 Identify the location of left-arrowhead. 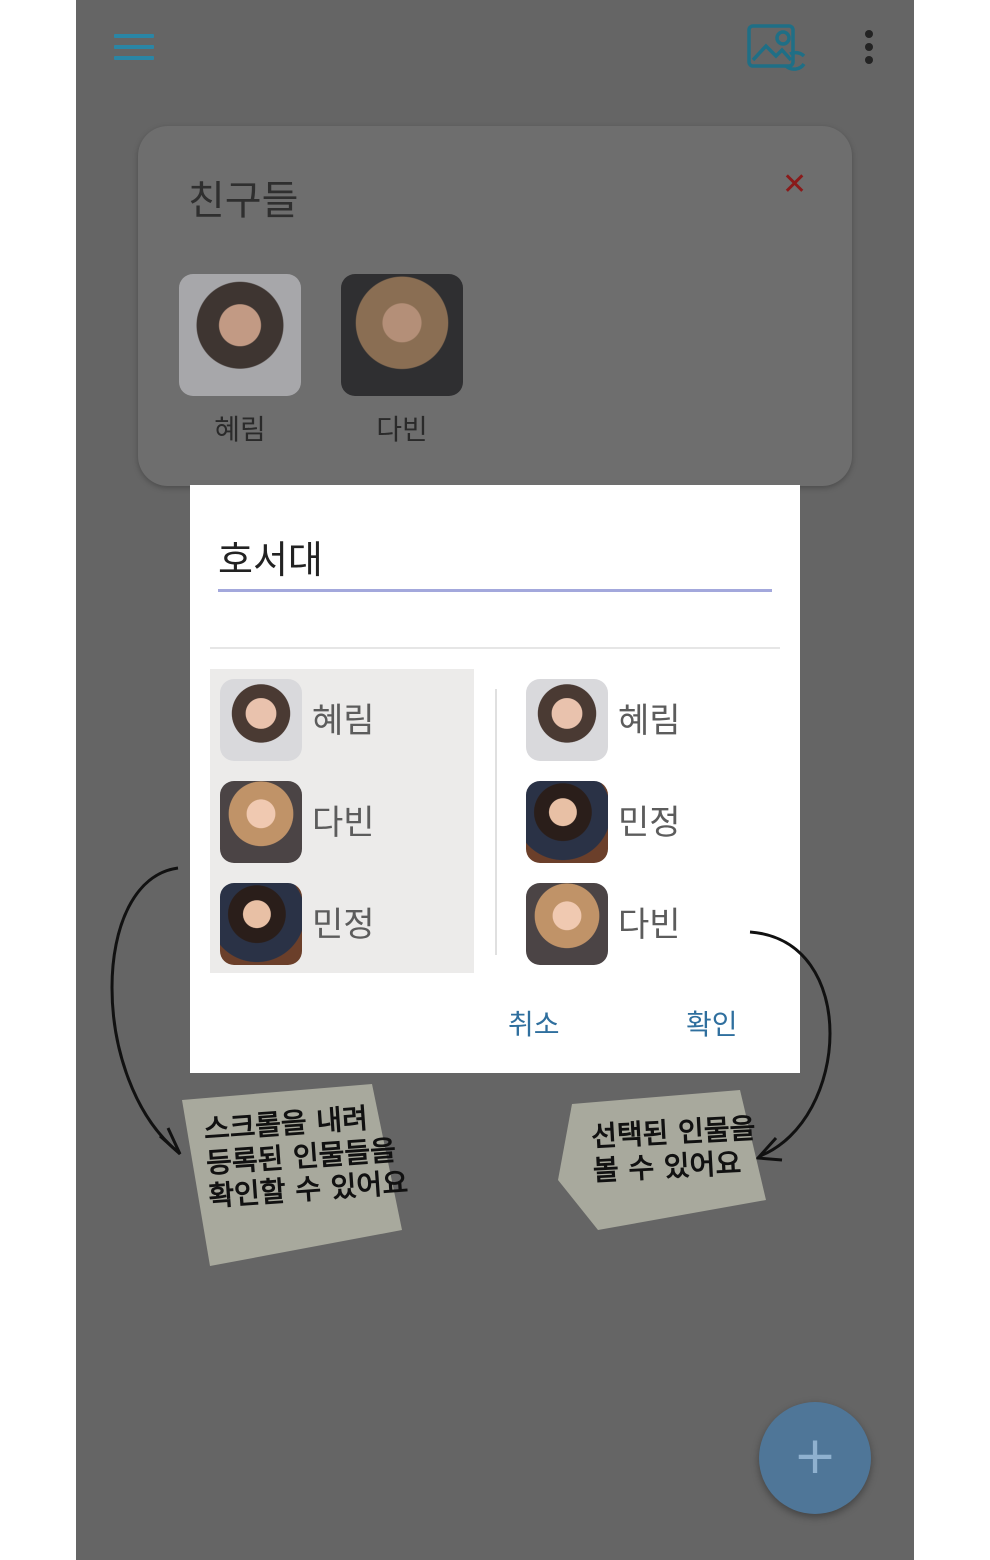
(170, 1141).